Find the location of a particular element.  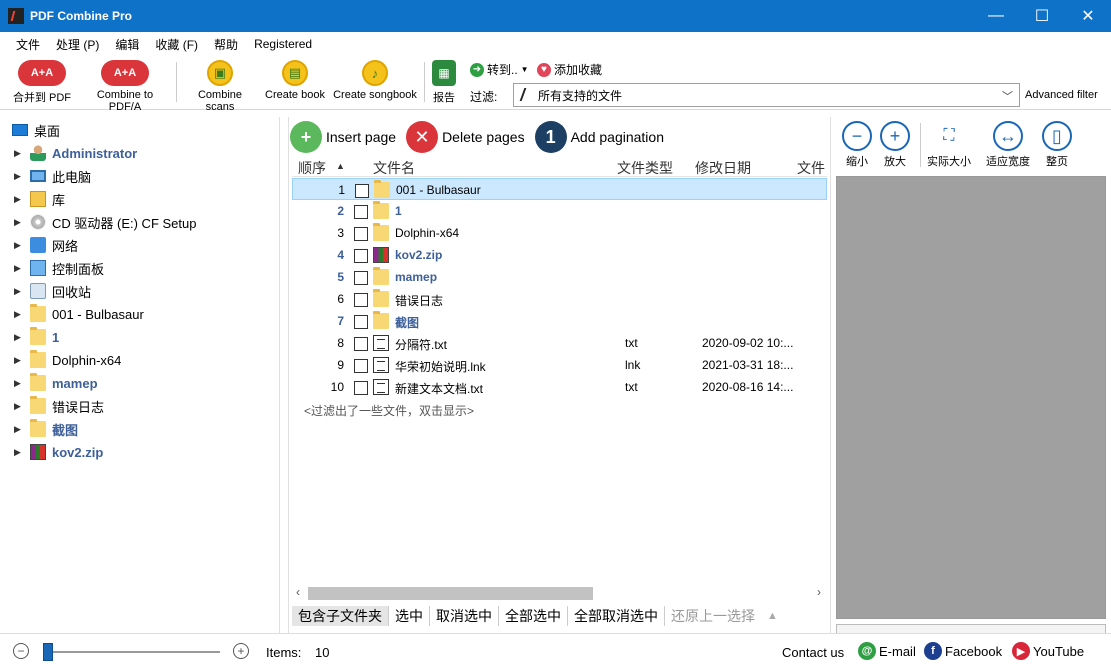

email-link: @ E-mail is located at coordinates (887, 651).